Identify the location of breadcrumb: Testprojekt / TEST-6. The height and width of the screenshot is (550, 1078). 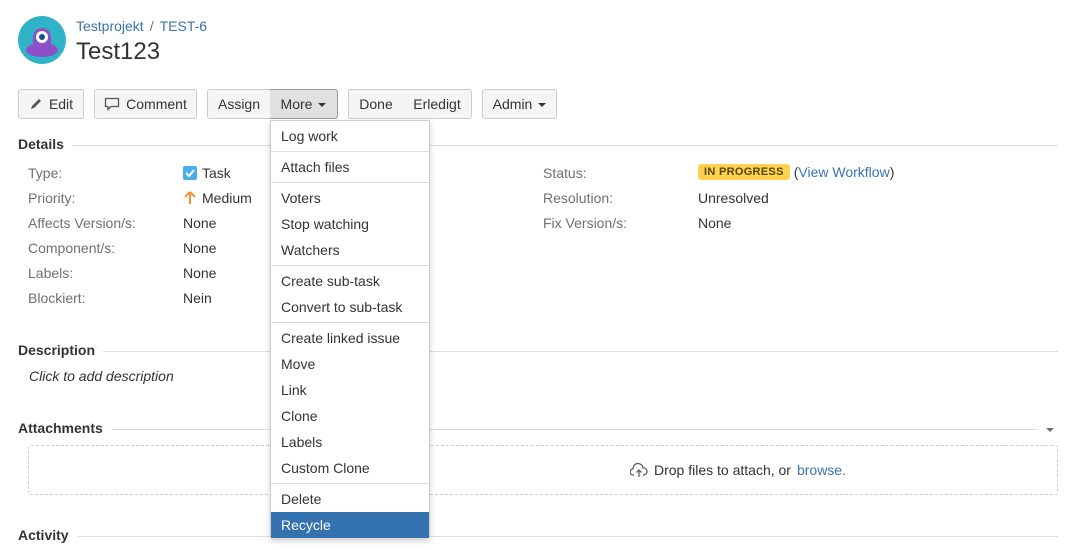
(141, 26).